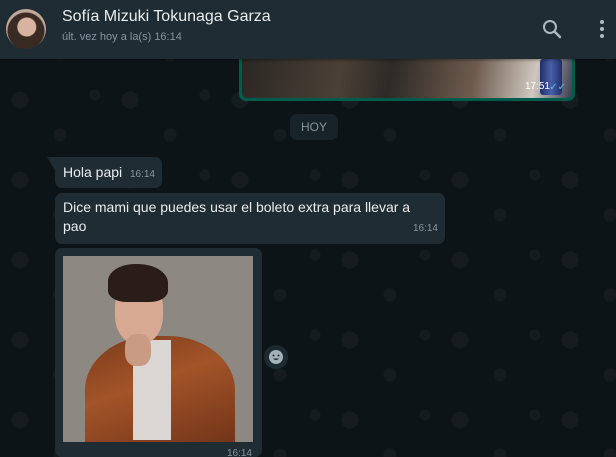 The width and height of the screenshot is (616, 457). I want to click on incoming-message: Hola papi 16:14, so click(104, 172).